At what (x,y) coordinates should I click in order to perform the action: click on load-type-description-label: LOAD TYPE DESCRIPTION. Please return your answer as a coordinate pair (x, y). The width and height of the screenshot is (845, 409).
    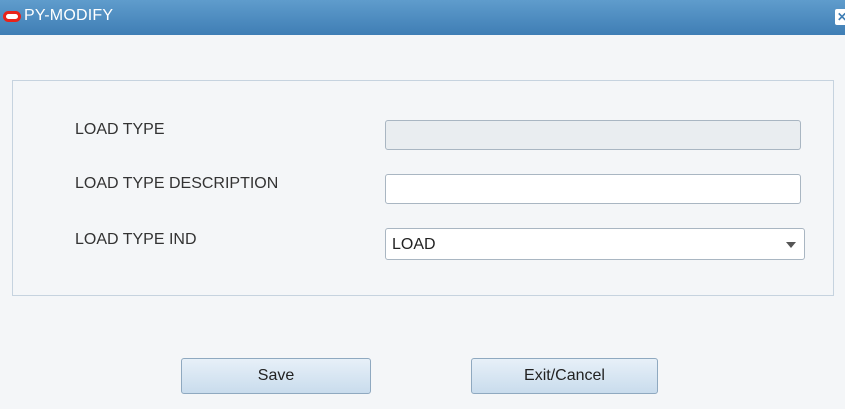
    Looking at the image, I should click on (177, 183).